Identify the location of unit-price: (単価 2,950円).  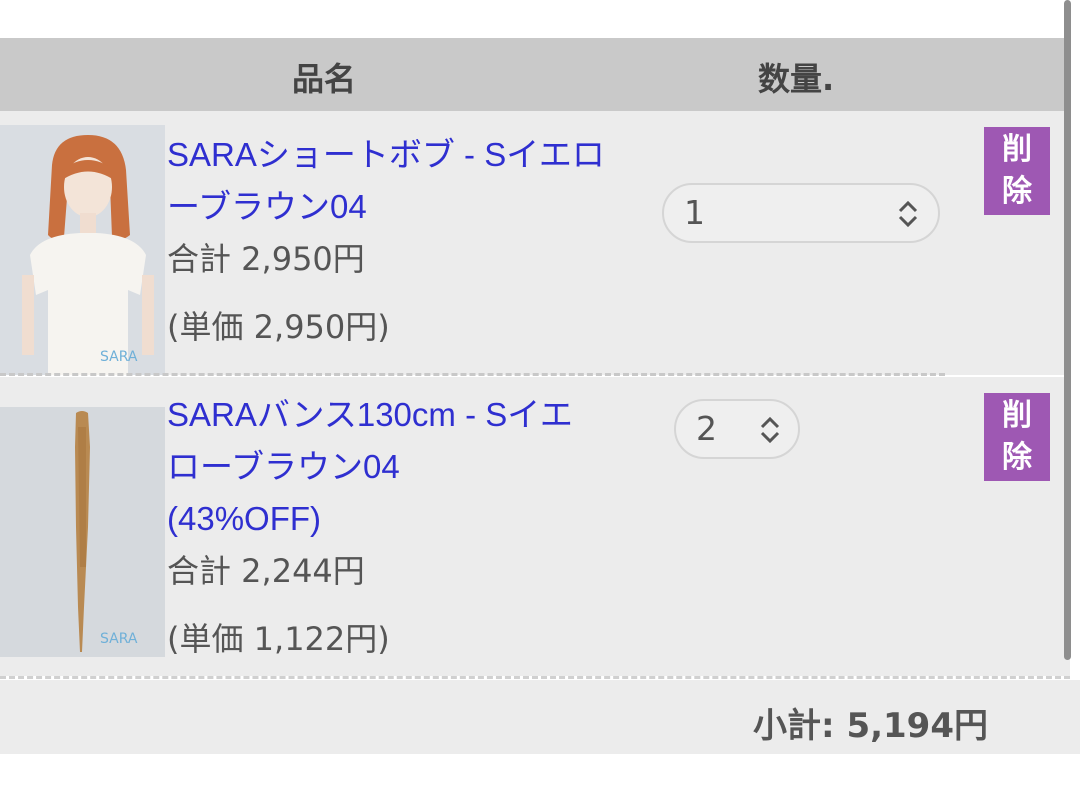
(278, 327).